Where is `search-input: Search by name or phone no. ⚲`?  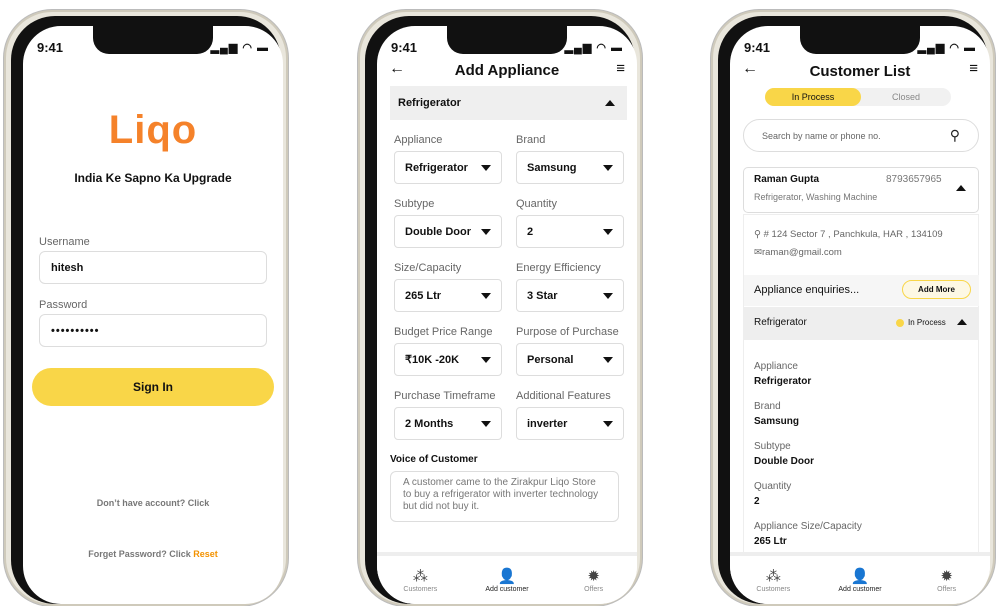 search-input: Search by name or phone no. ⚲ is located at coordinates (861, 135).